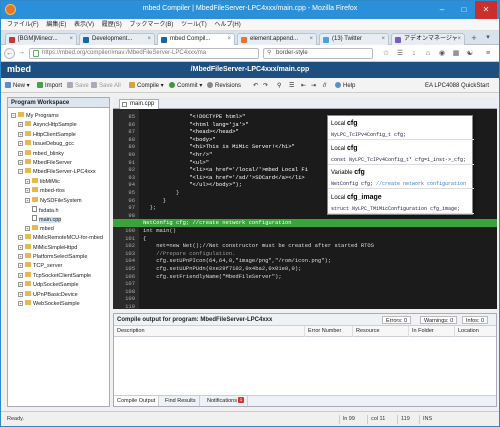  I want to click on tab-list-icon: ▾, so click(488, 38).